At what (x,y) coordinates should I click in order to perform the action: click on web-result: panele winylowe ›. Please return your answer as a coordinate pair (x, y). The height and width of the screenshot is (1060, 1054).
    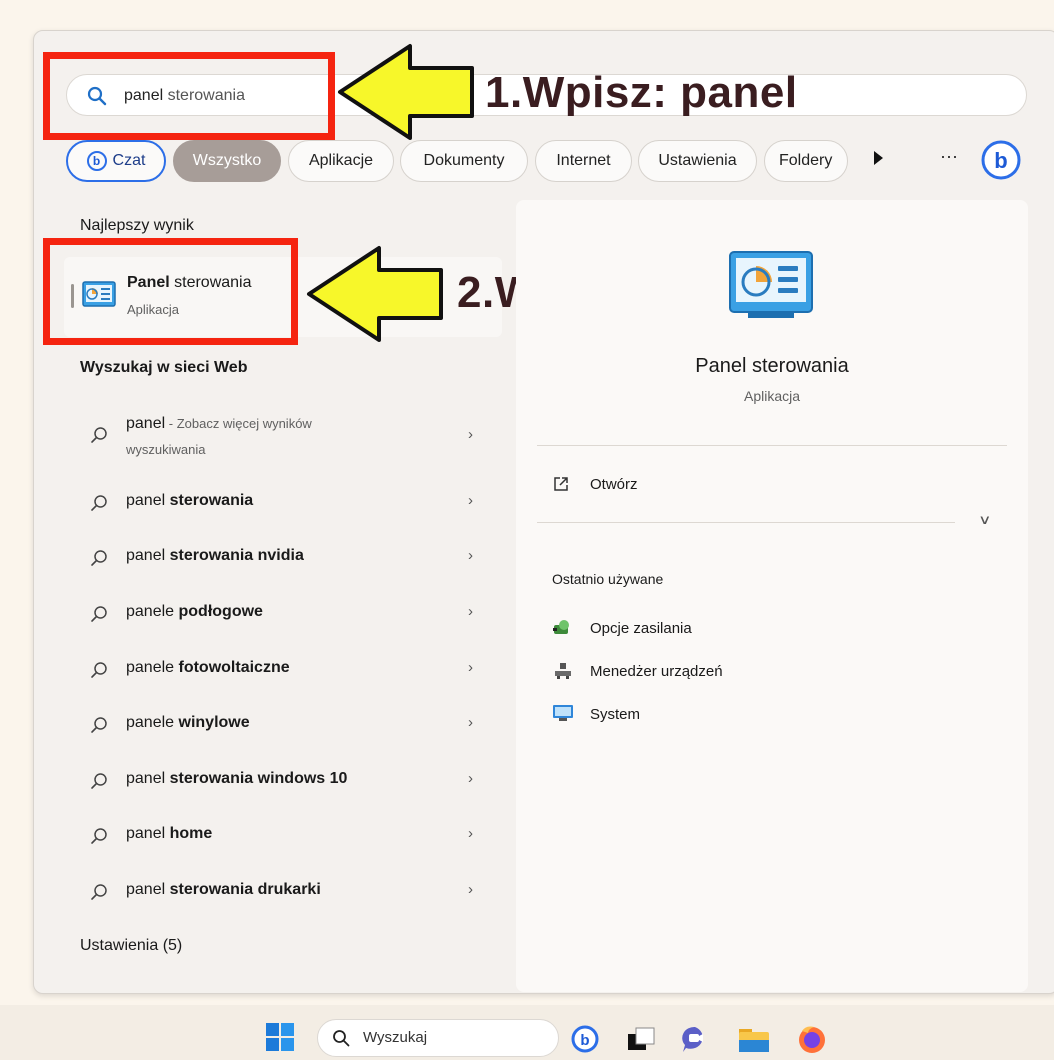
    Looking at the image, I should click on (290, 725).